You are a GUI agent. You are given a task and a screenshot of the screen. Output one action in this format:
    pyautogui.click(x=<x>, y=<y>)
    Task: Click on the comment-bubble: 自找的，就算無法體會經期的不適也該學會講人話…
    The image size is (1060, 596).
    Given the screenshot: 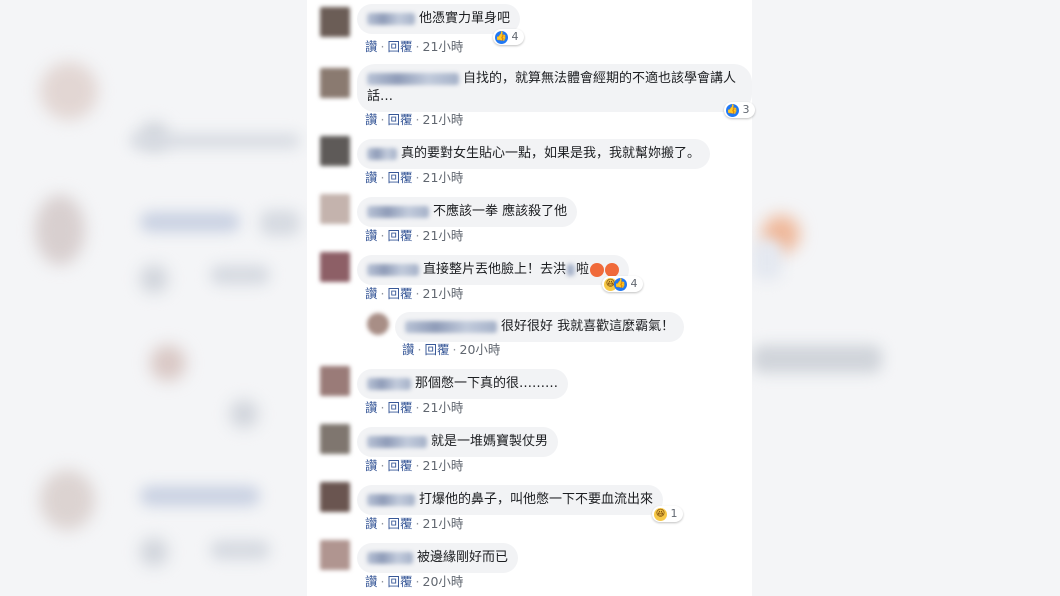 What is the action you would take?
    pyautogui.click(x=554, y=88)
    